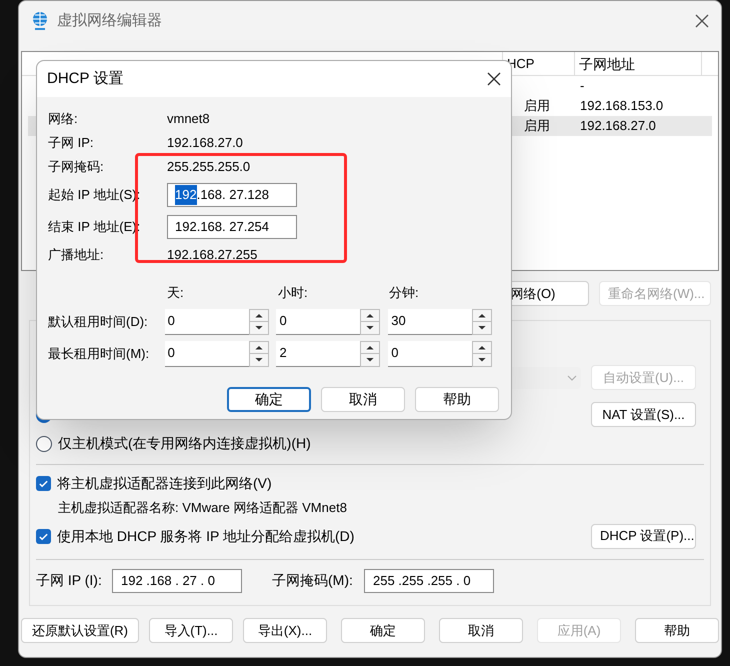  Describe the element at coordinates (76, 255) in the screenshot. I see `info-label: 广播地址:` at that location.